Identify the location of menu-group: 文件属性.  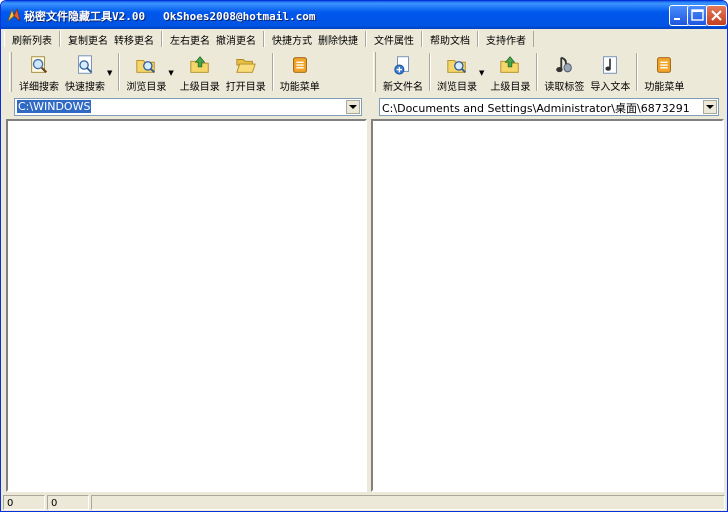
(394, 39).